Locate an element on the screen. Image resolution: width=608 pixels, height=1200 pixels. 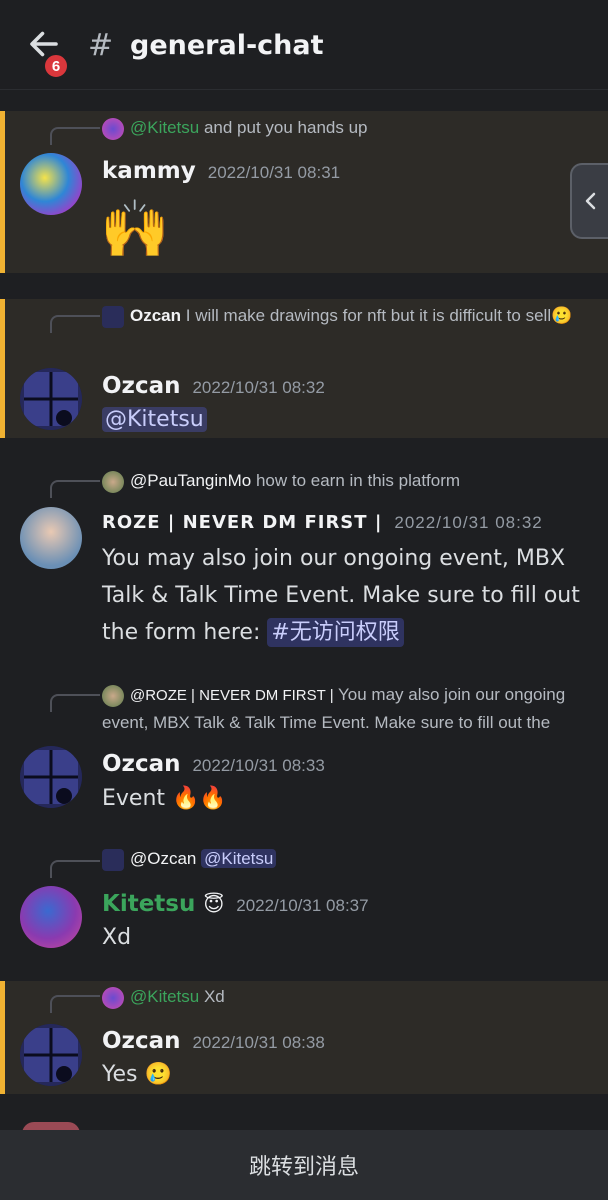
timestamp: 2022/10/31 08:38 is located at coordinates (258, 1042).